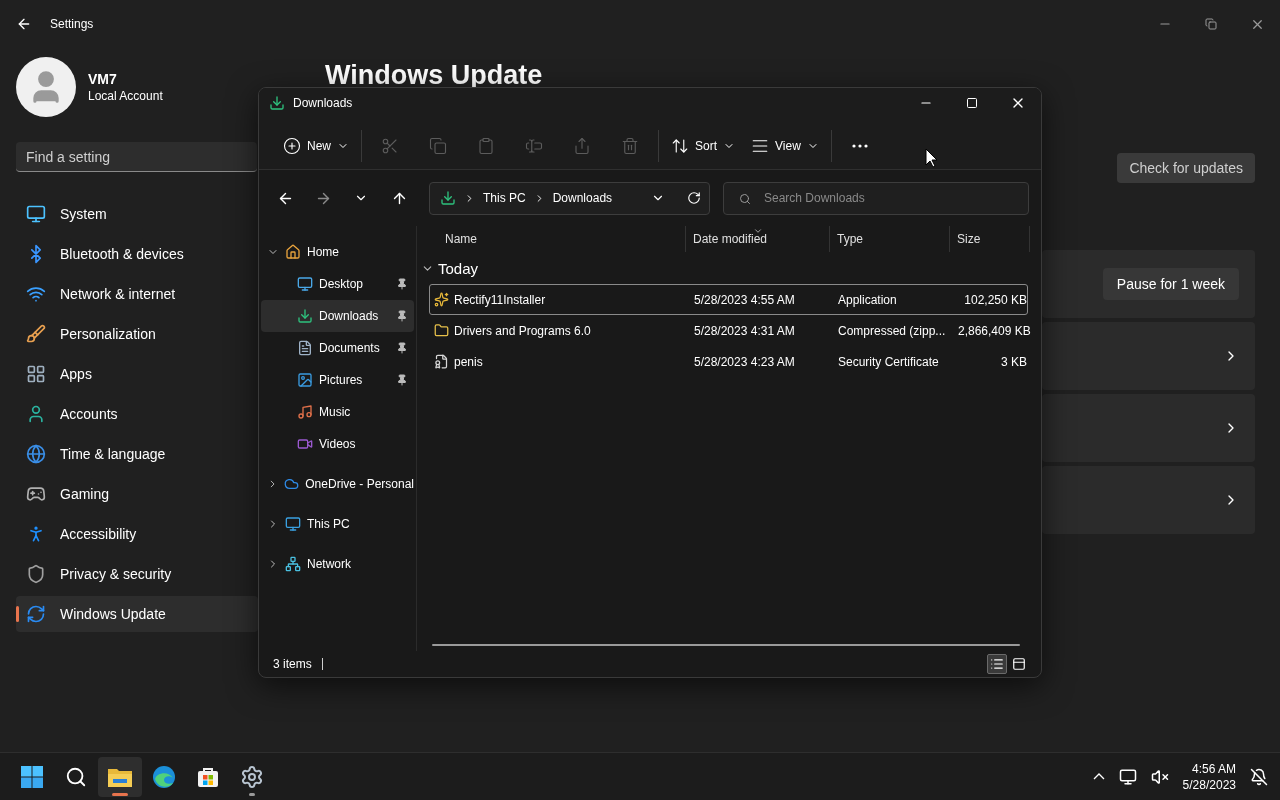  Describe the element at coordinates (292, 145) in the screenshot. I see `plus-icon` at that location.